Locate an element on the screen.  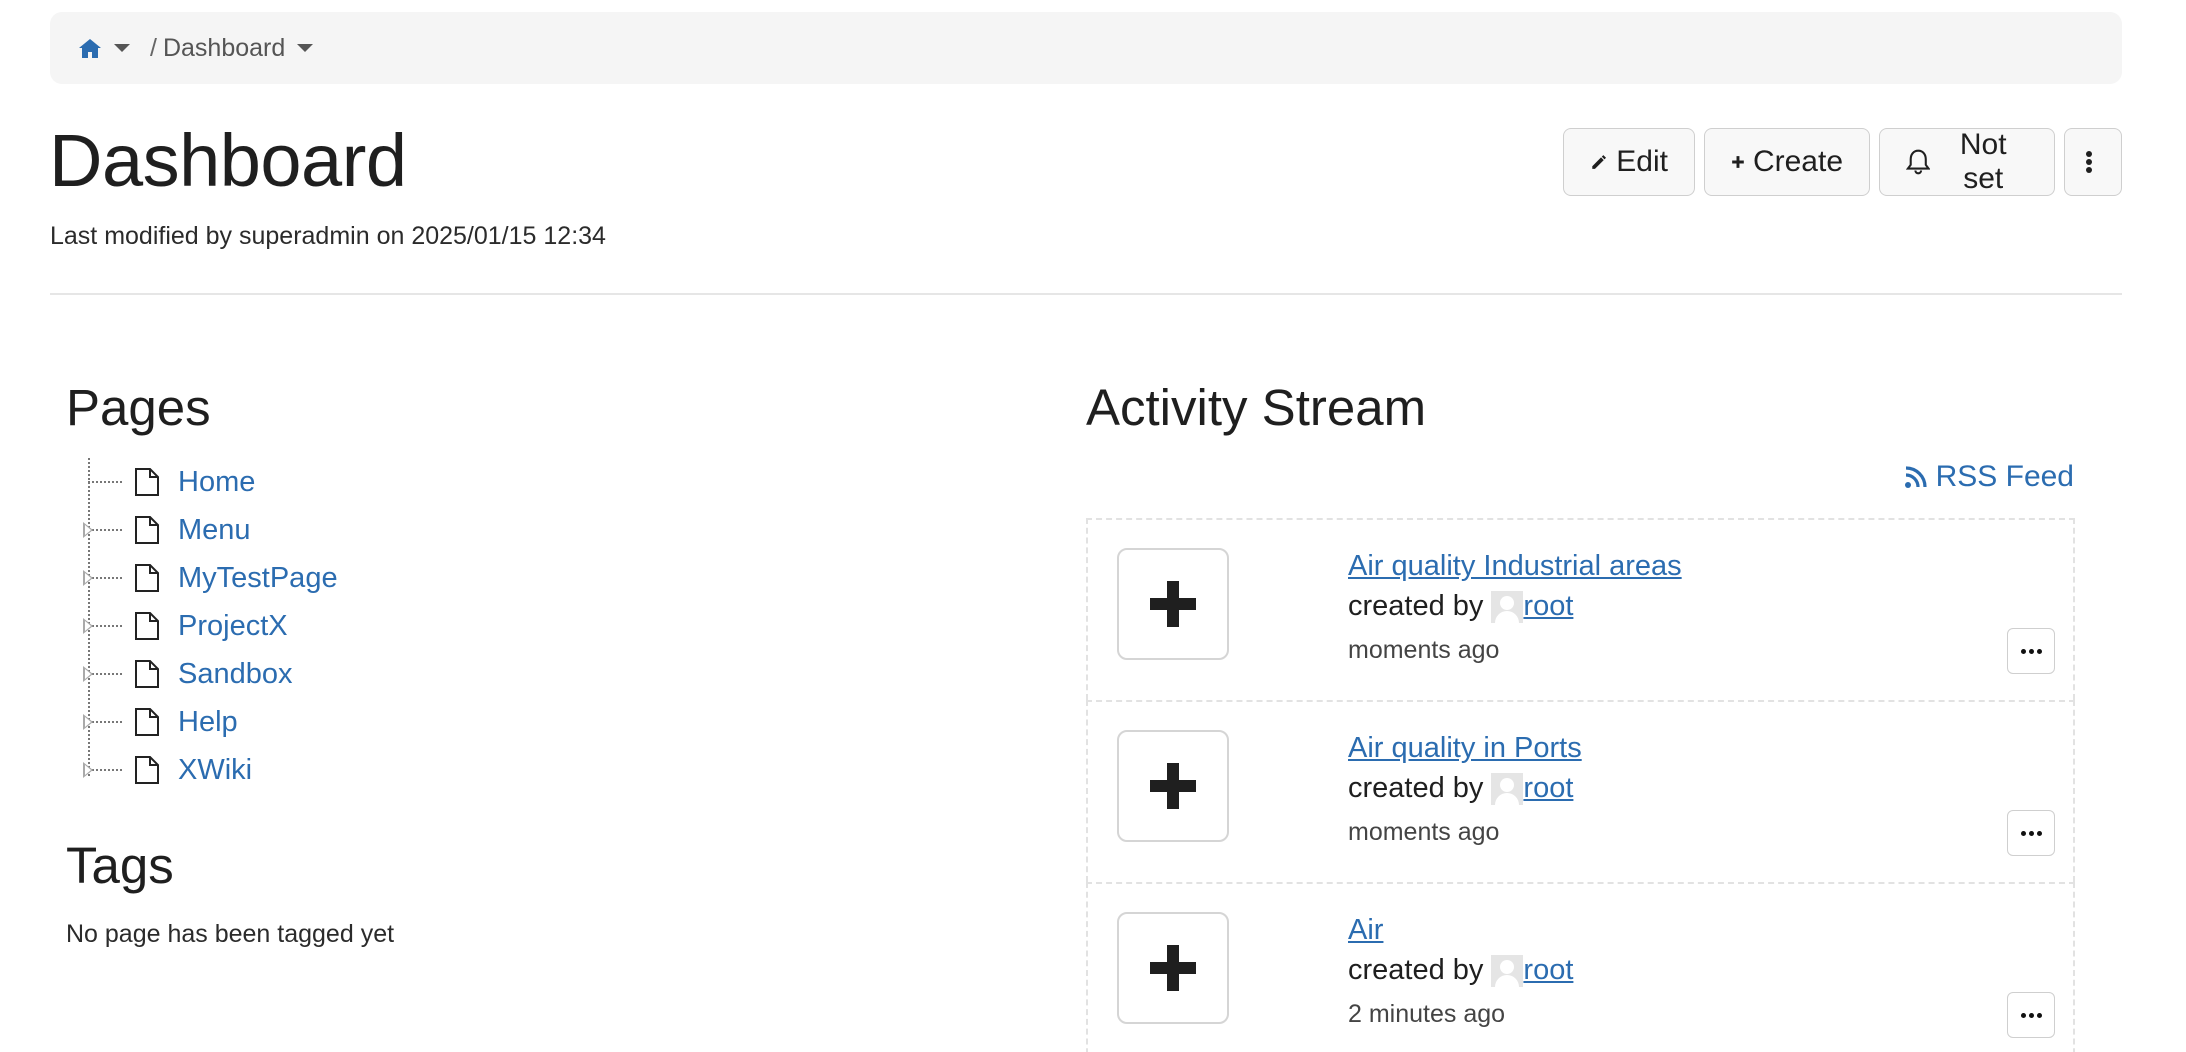
header-divider is located at coordinates (1086, 294).